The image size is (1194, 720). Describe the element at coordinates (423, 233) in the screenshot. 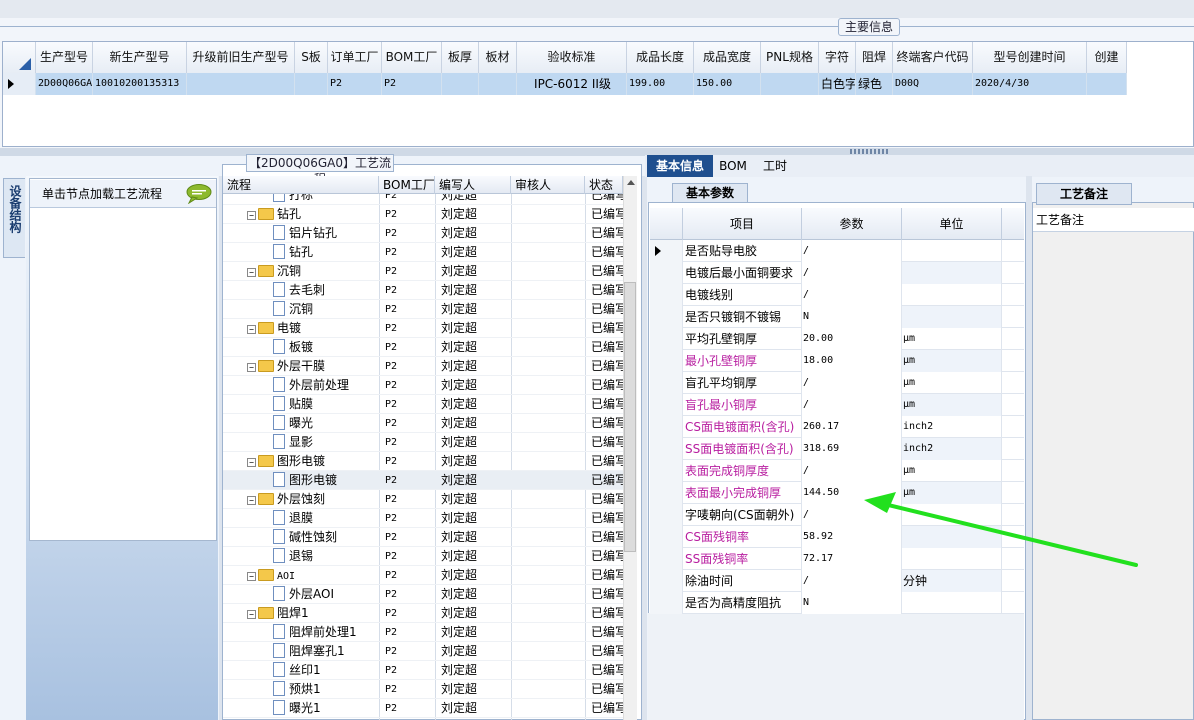

I see `tree-row: 铝片钻孔 P2 刘定超 已编写` at that location.